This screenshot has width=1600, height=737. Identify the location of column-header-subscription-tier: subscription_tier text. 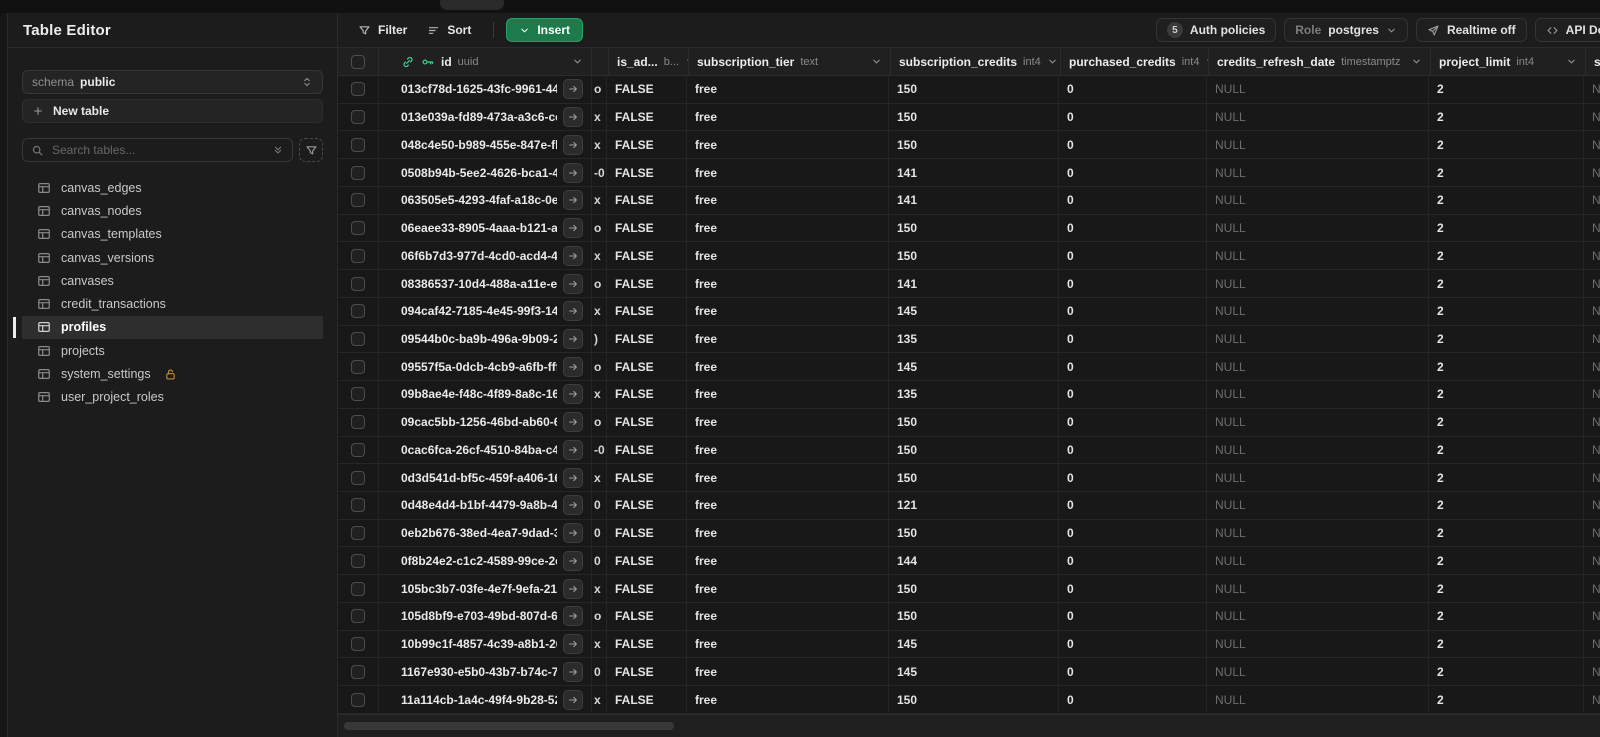
(790, 61).